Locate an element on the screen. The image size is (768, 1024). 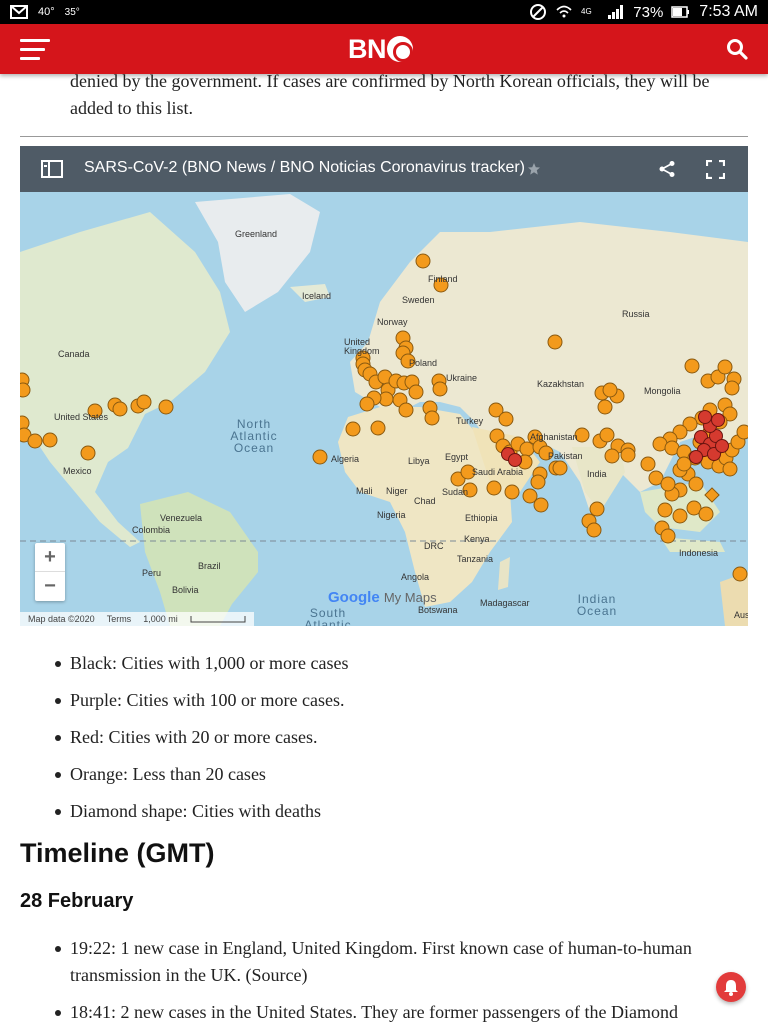
battery-icon is located at coordinates (680, 12).